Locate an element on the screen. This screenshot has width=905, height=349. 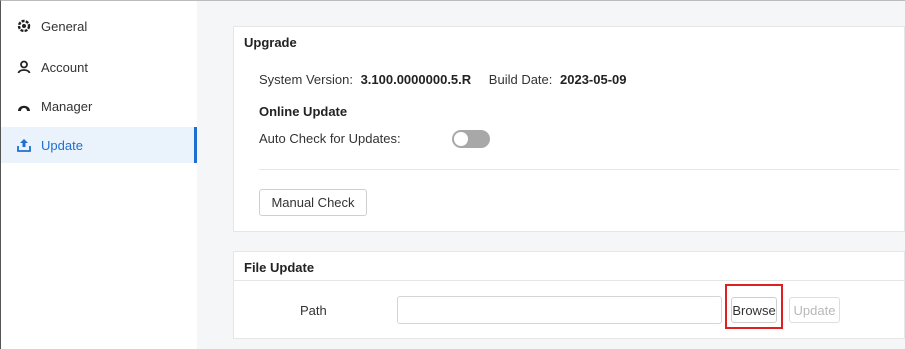
sidebar-item-account: Account is located at coordinates (99, 67).